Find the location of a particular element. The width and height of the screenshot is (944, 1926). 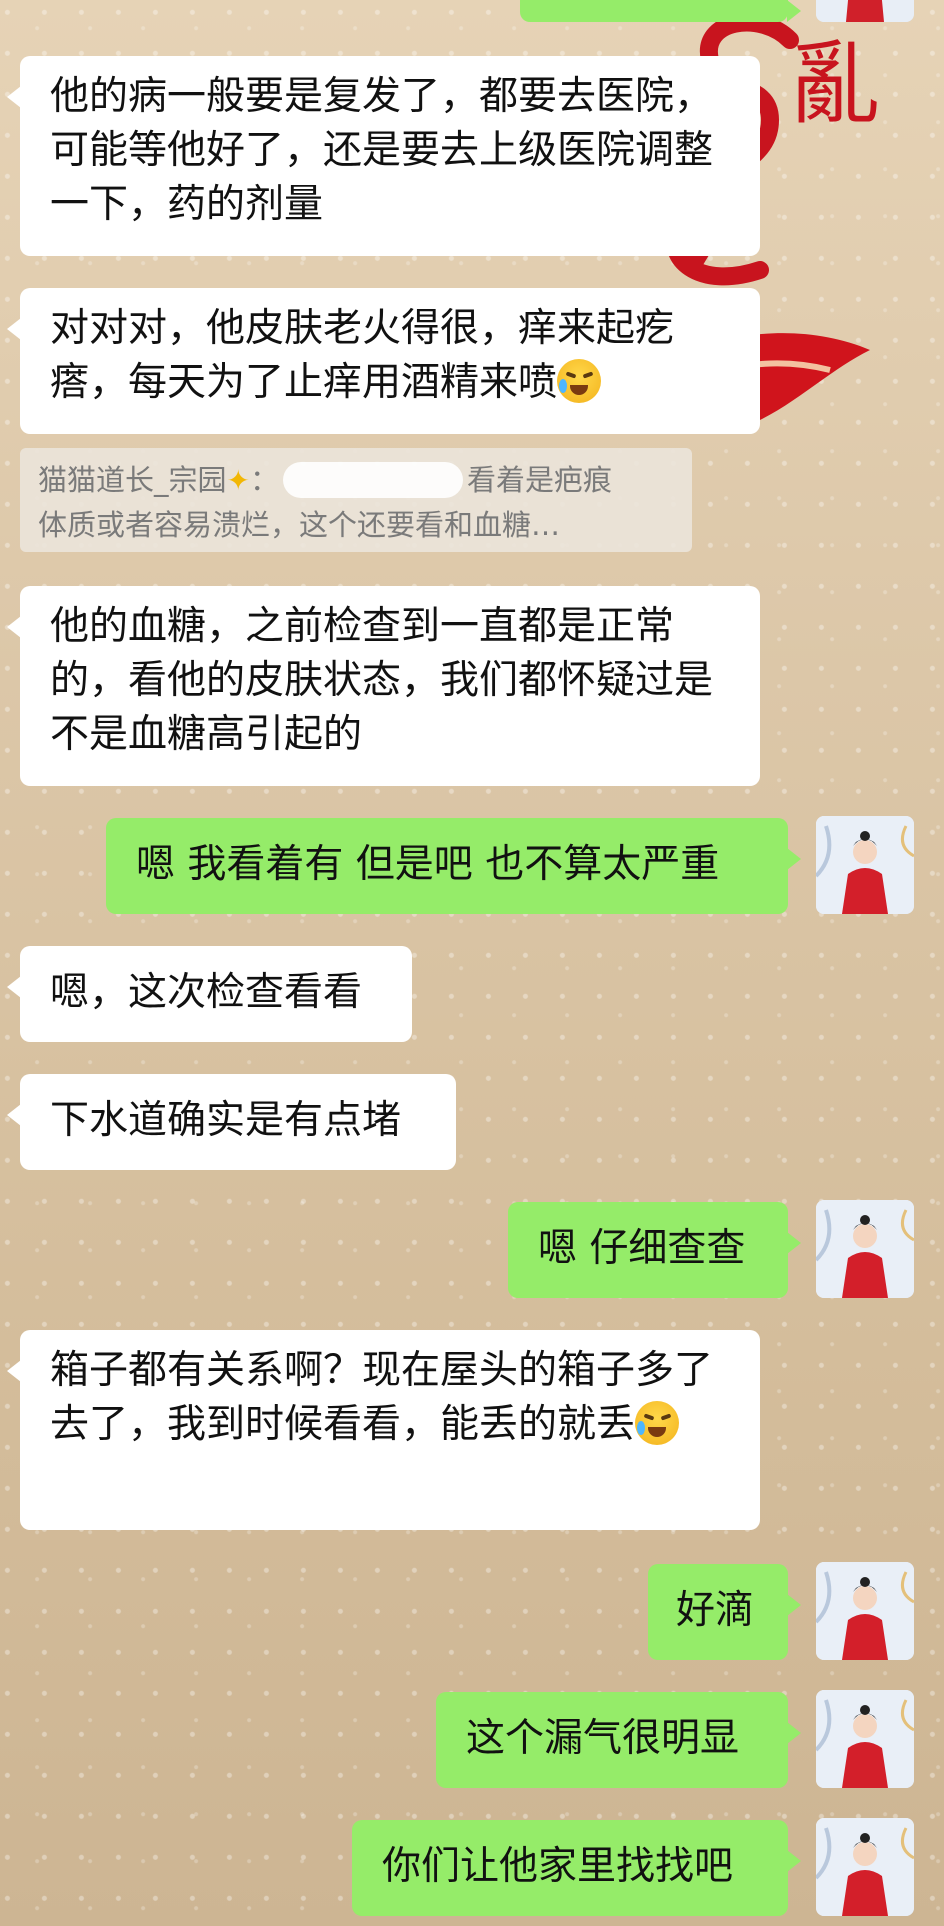

message-text: 箱子都有关系啊？现在屋头的箱子多了去了，我到时候看看，能丢的就丢 is located at coordinates (382, 1397).